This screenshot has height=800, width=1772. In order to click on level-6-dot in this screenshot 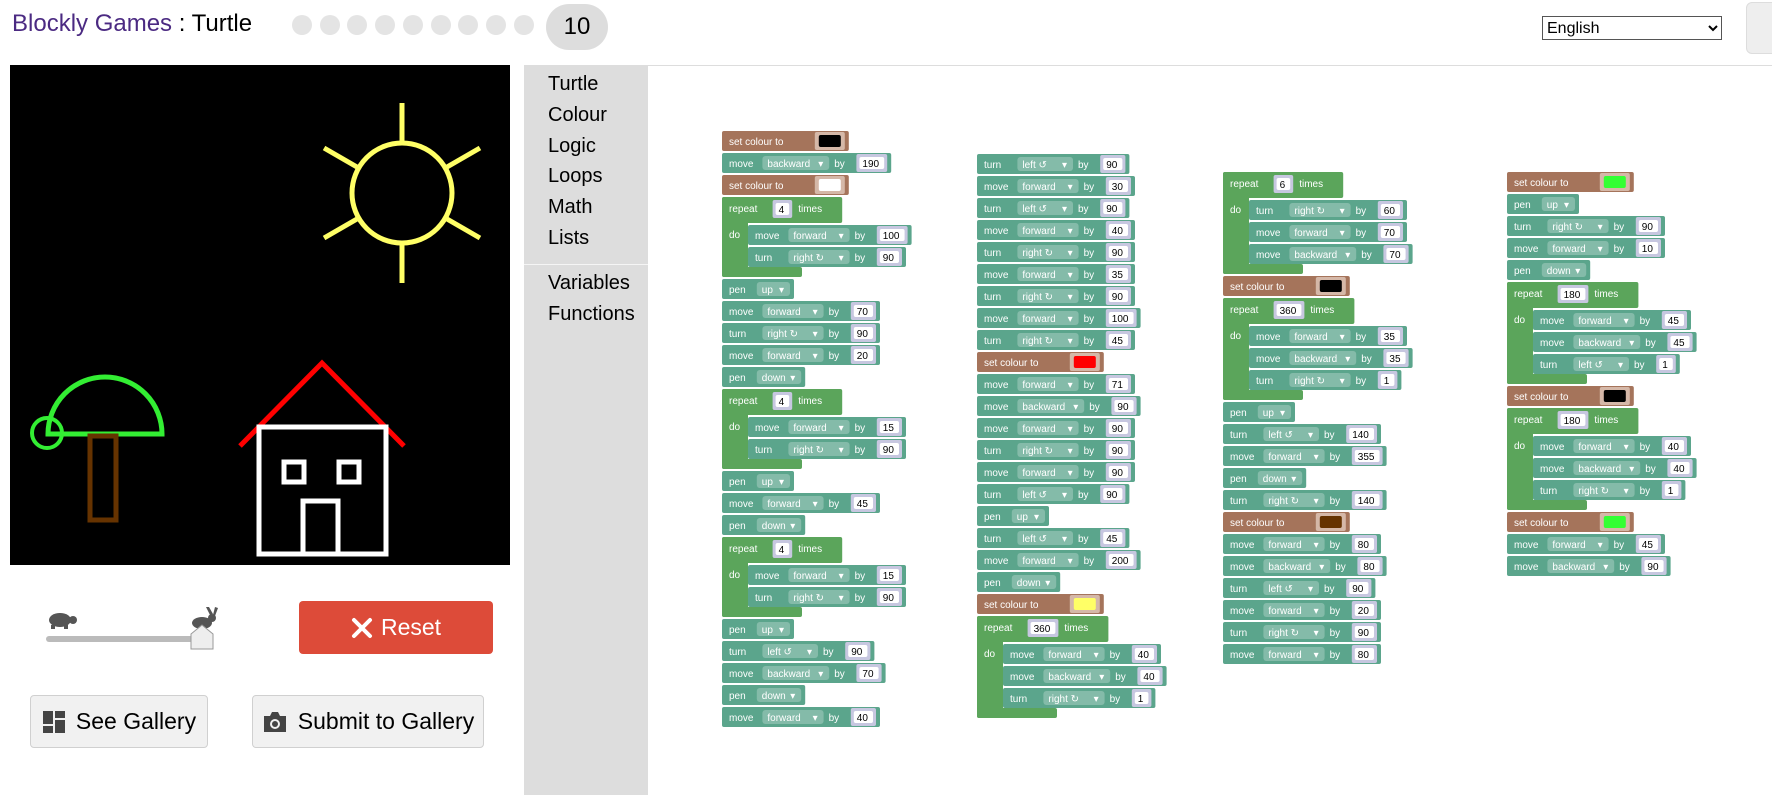, I will do `click(440, 25)`.